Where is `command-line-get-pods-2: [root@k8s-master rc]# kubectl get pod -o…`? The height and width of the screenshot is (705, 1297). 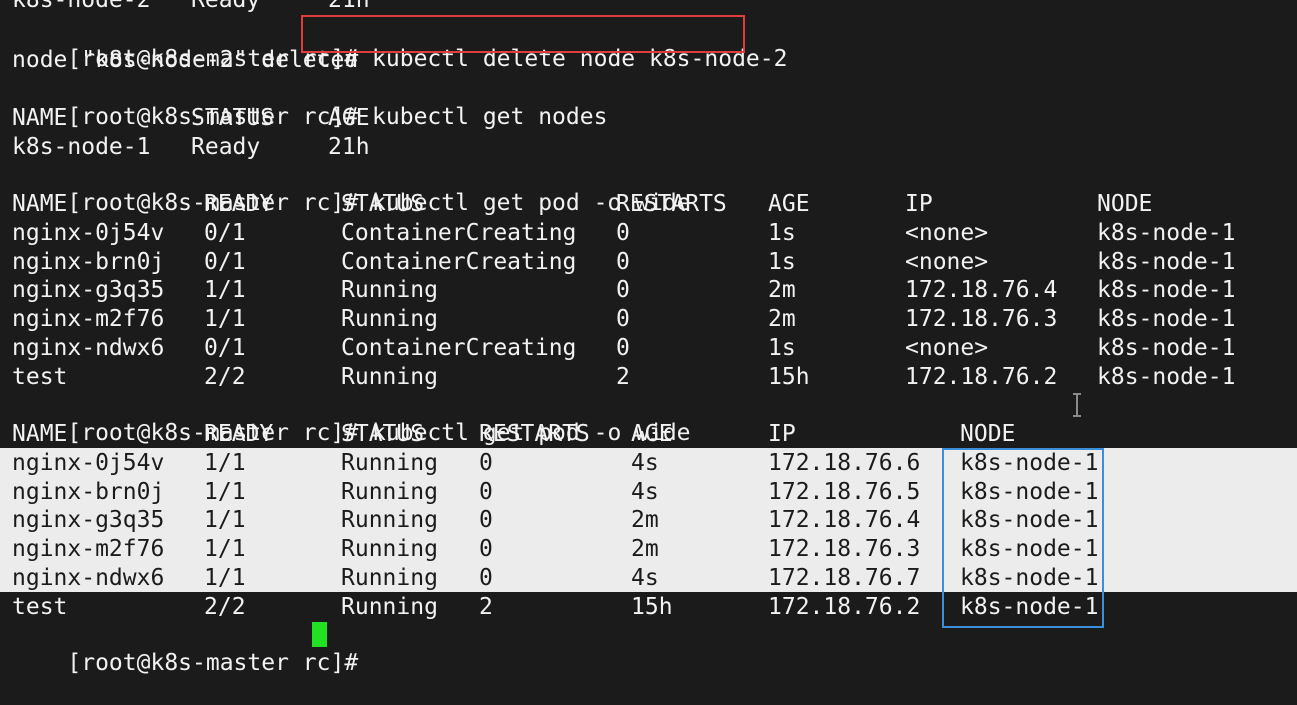
command-line-get-pods-2: [root@k8s-master rc]# kubectl get pod -o… is located at coordinates (351, 418).